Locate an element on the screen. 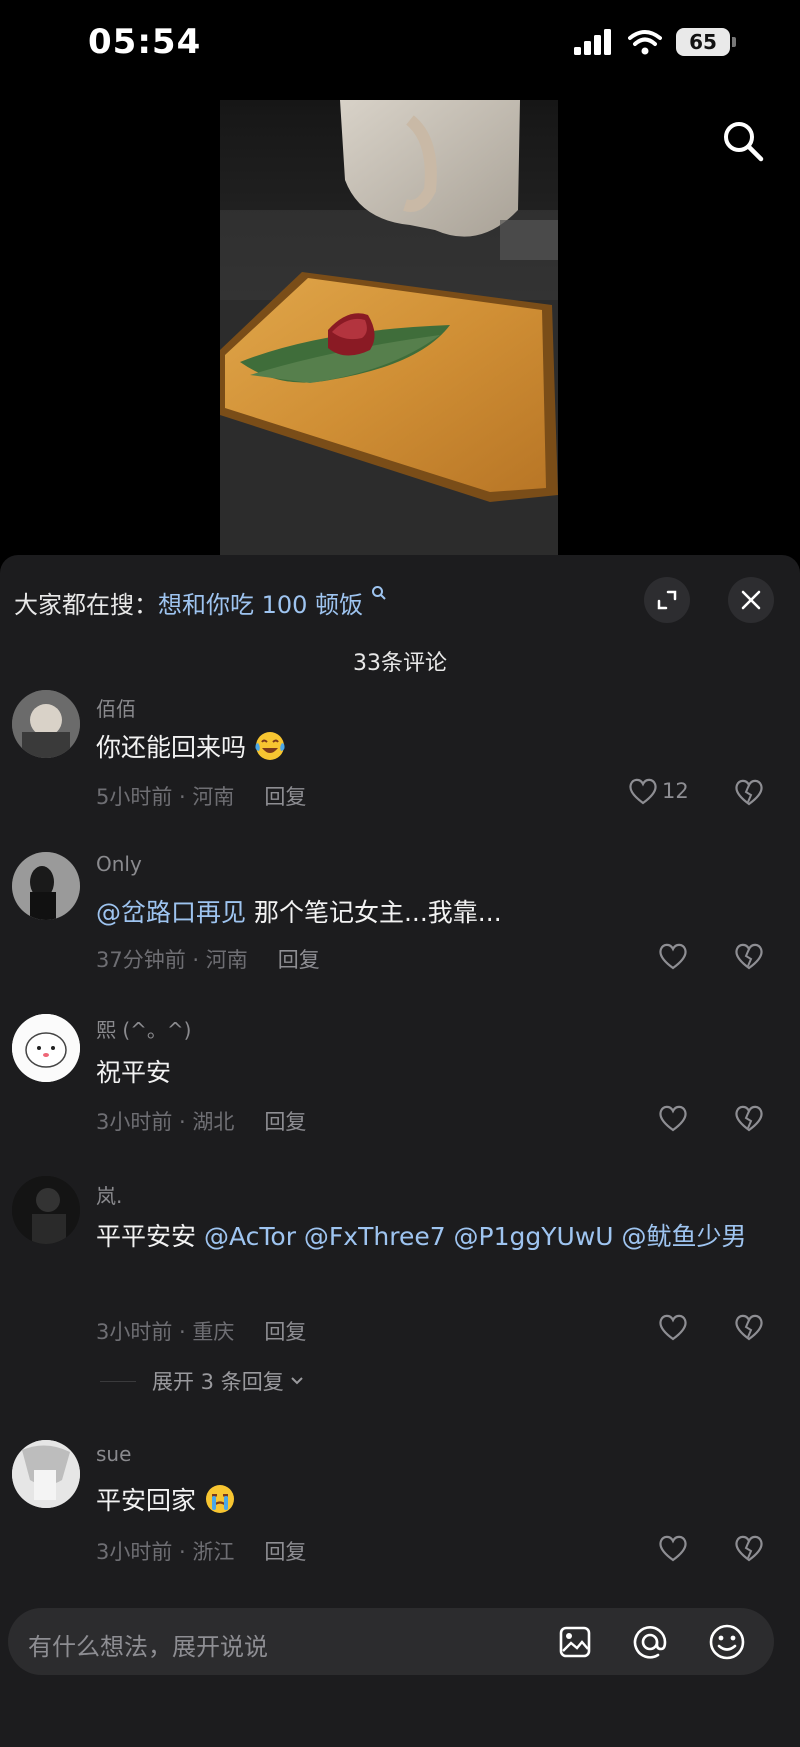 This screenshot has width=800, height=1747. battery-icon: 65 is located at coordinates (706, 42).